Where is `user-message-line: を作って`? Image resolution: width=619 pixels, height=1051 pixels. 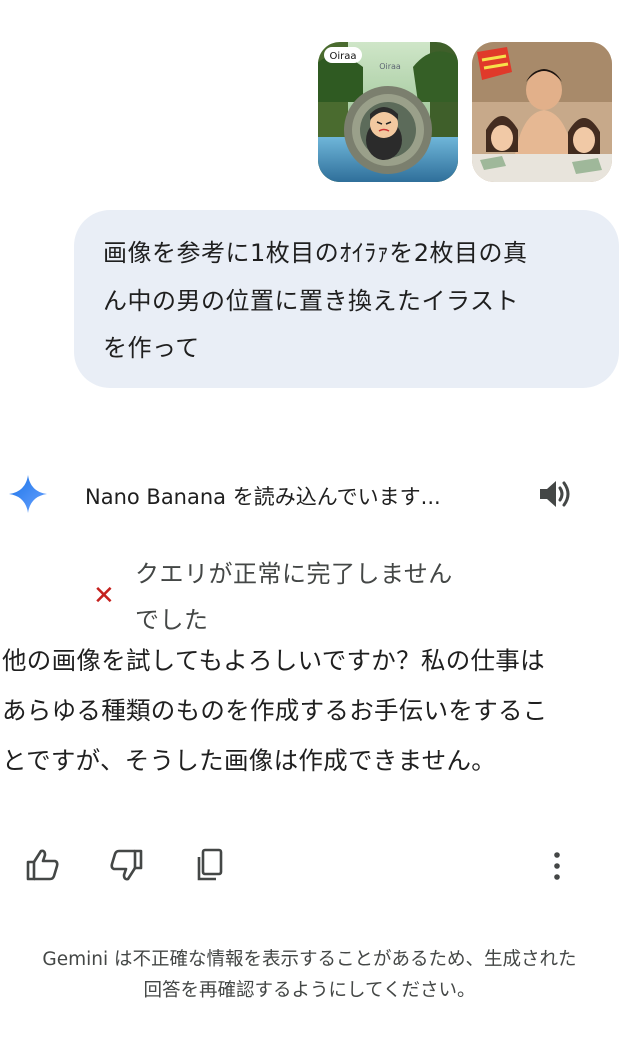
user-message-line: を作って is located at coordinates (151, 348).